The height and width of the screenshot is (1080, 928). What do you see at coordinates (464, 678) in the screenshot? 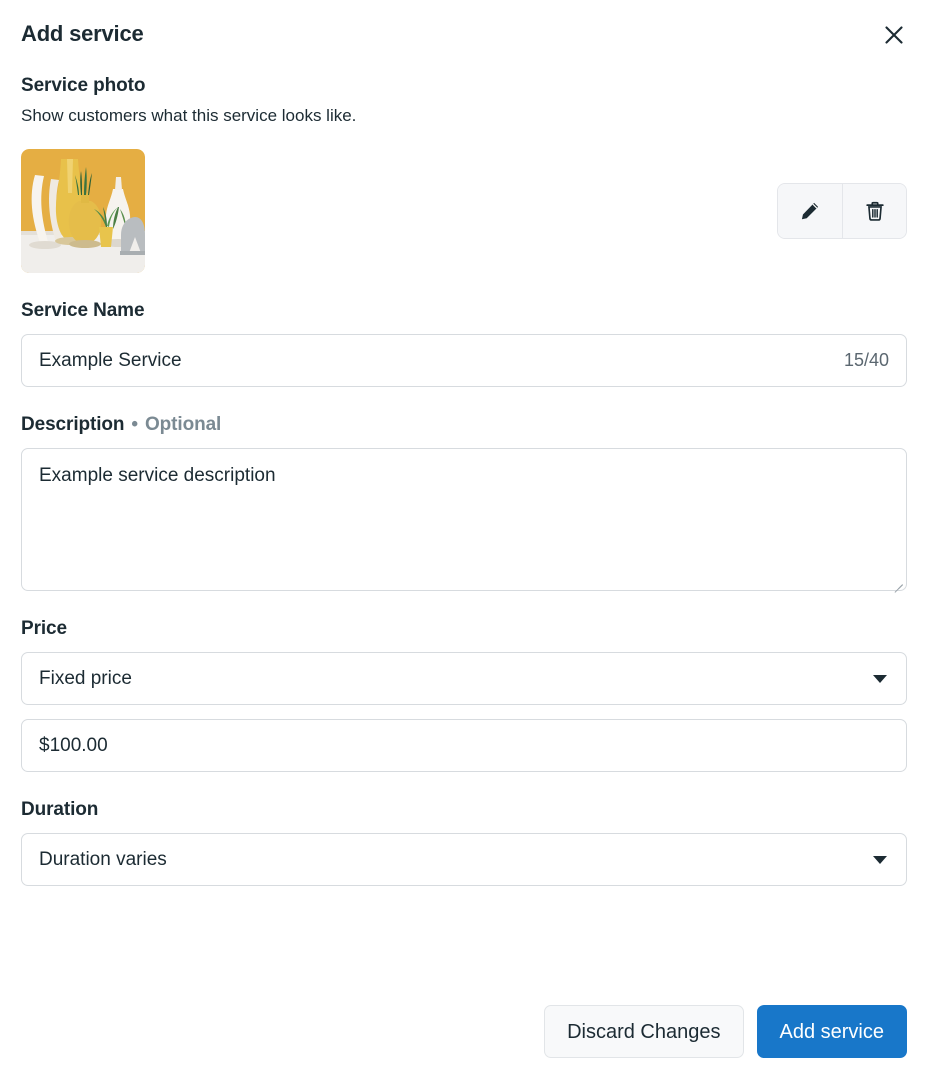
I see `price-type-select: Fixed price` at bounding box center [464, 678].